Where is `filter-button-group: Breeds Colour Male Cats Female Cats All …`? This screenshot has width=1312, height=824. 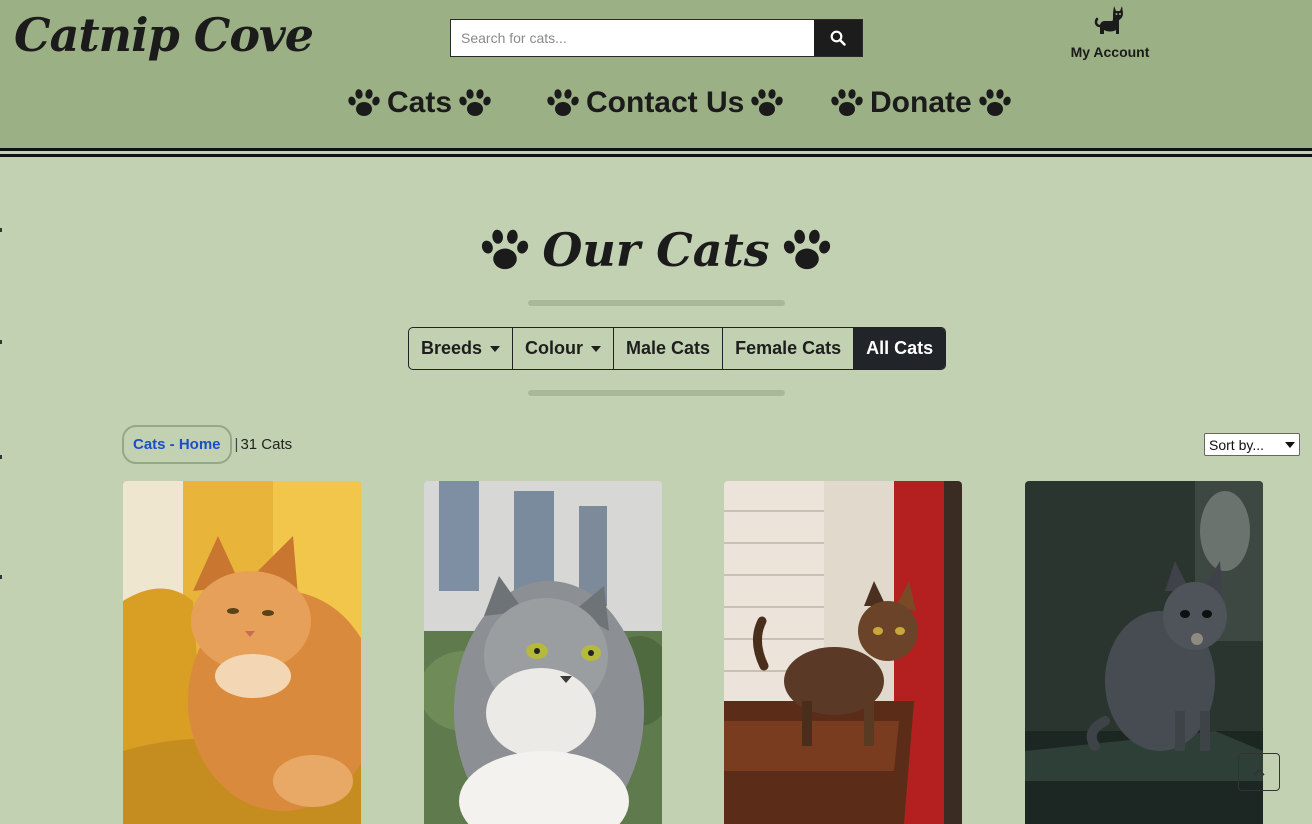 filter-button-group: Breeds Colour Male Cats Female Cats All … is located at coordinates (677, 348).